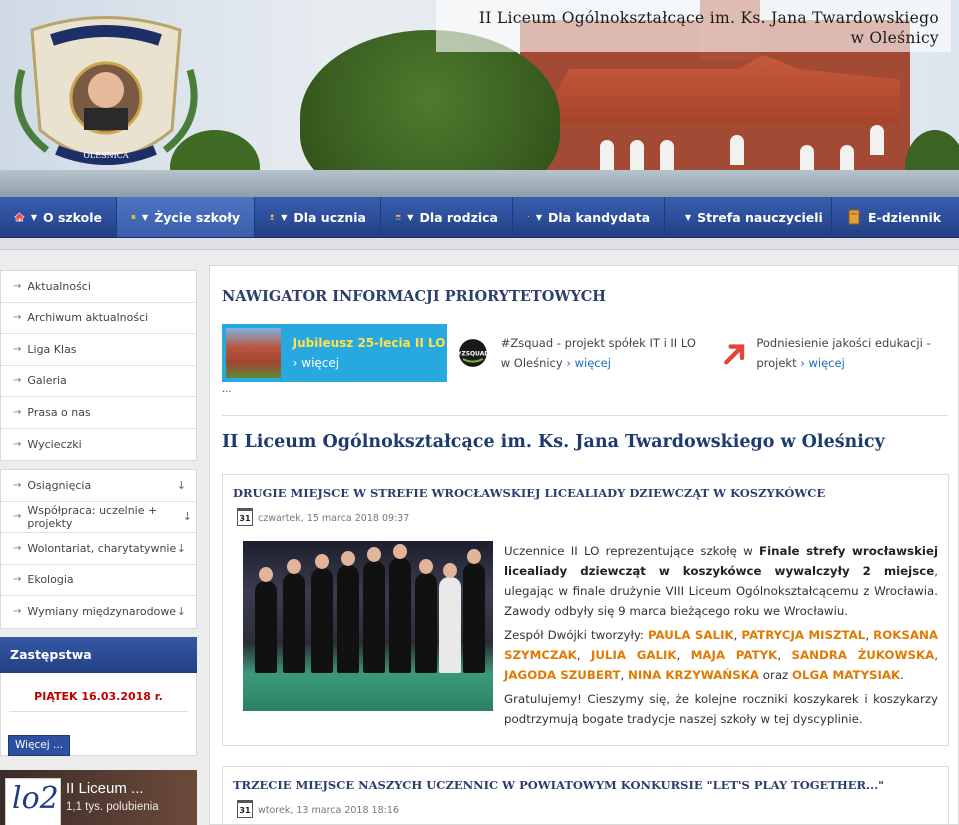 Image resolution: width=959 pixels, height=825 pixels. Describe the element at coordinates (334, 353) in the screenshot. I see `priority-jubileusz: Jubileusz 25-lecia II LO › więcej` at that location.